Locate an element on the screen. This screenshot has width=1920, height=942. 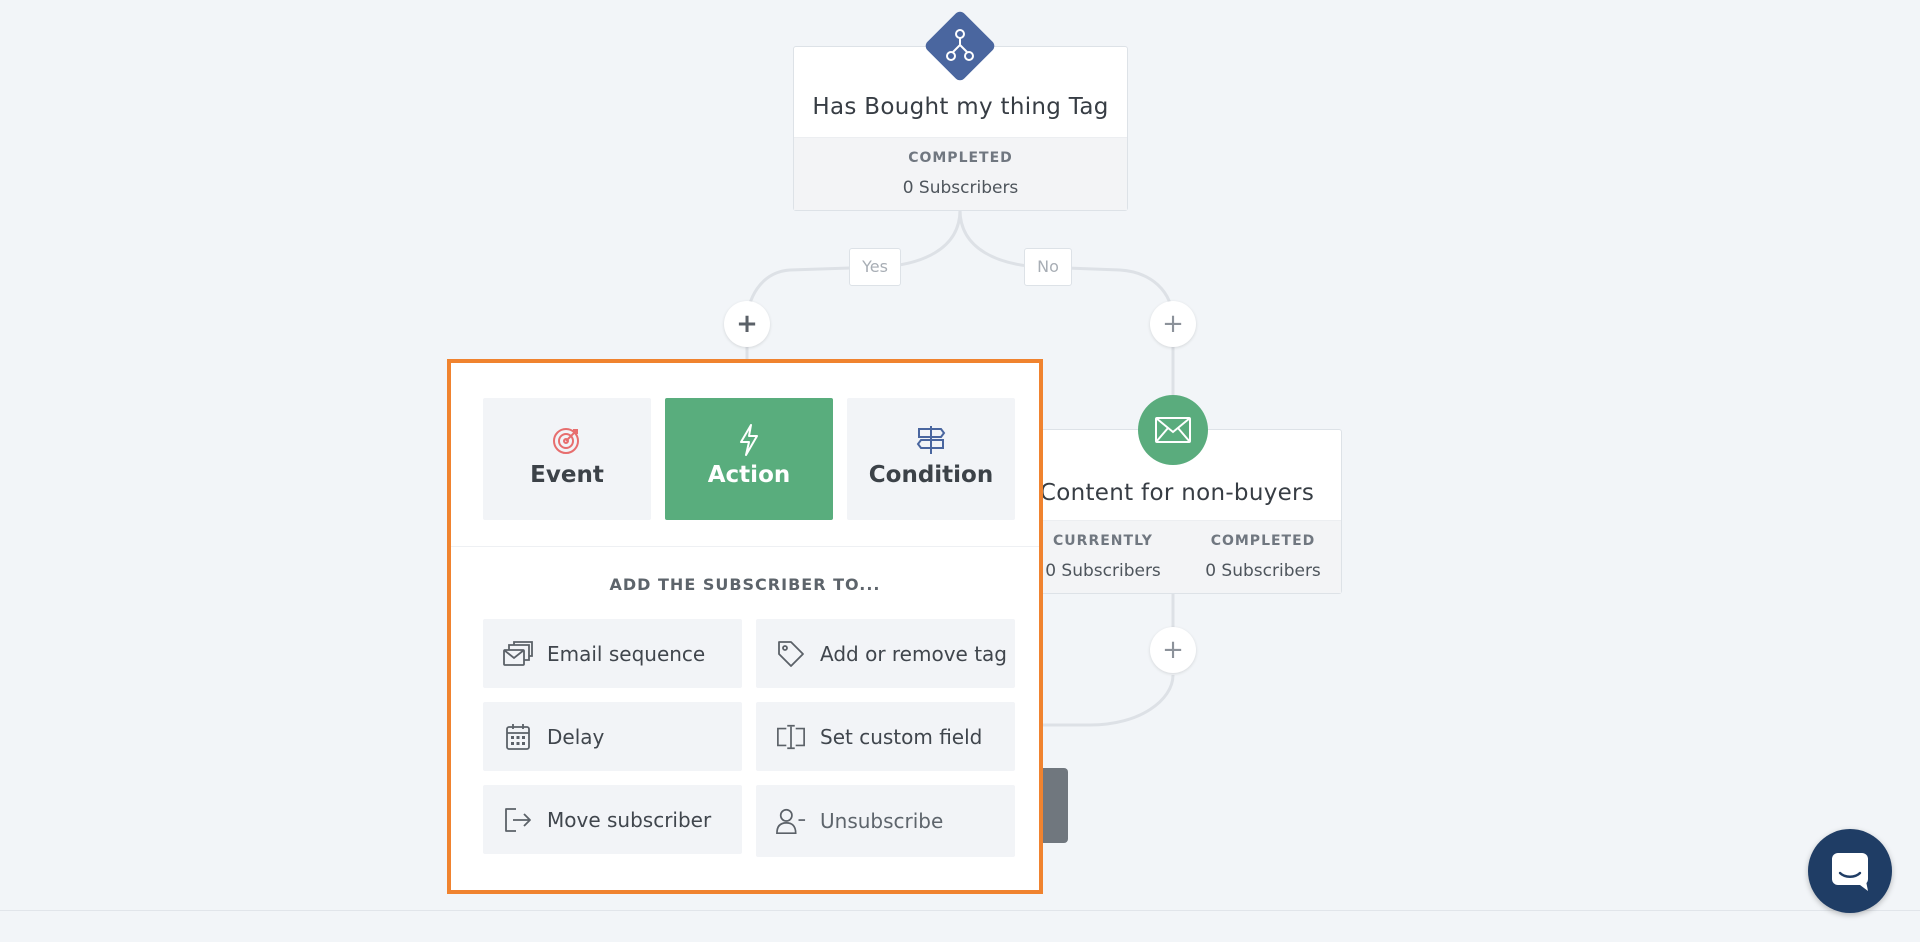
option-set-custom-field: Set custom field is located at coordinates (885, 736).